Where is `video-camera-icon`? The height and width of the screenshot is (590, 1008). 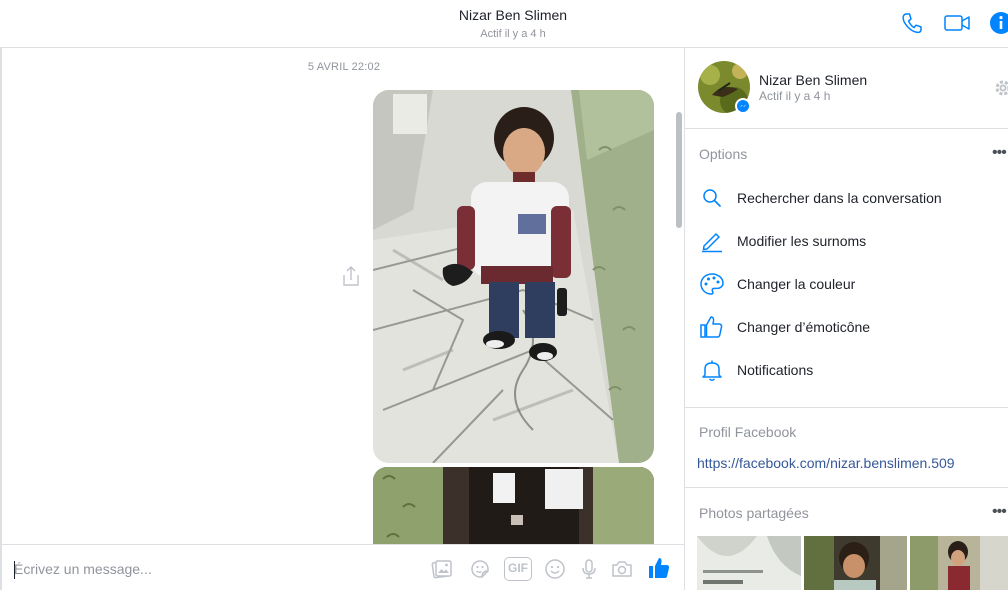 video-camera-icon is located at coordinates (957, 23).